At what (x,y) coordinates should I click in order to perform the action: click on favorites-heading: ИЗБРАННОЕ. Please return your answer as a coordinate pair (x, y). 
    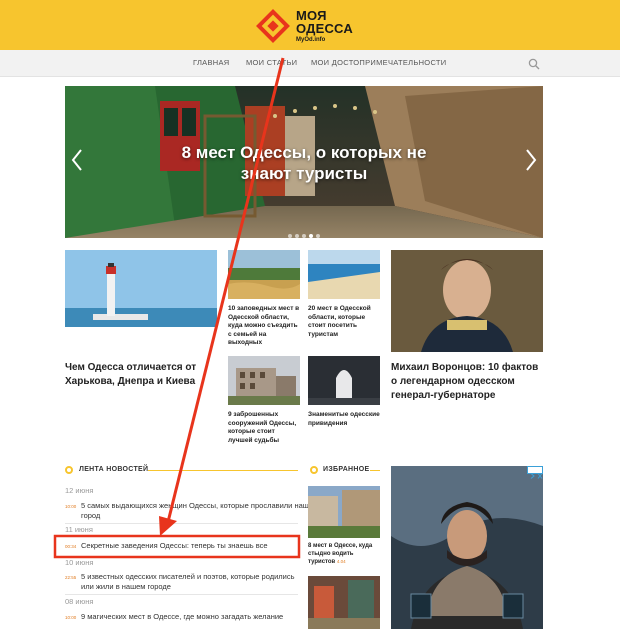
    Looking at the image, I should click on (346, 469).